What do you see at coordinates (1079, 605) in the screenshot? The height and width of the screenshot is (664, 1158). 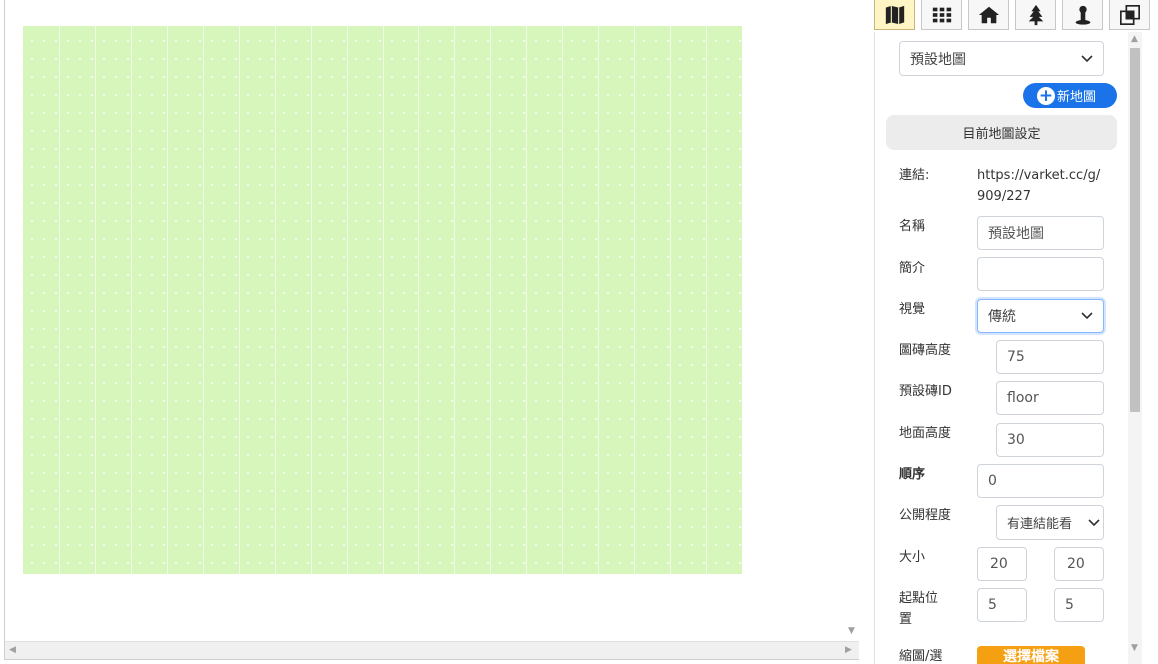 I see `start-y-input: 5` at bounding box center [1079, 605].